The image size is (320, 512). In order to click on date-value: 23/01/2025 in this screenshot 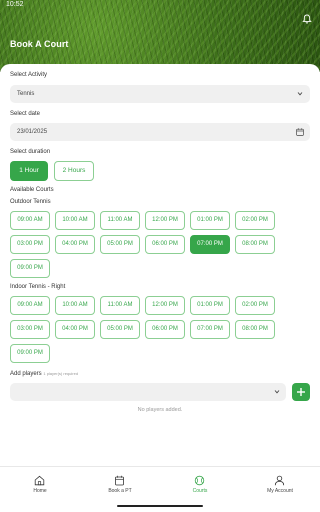, I will do `click(32, 132)`.